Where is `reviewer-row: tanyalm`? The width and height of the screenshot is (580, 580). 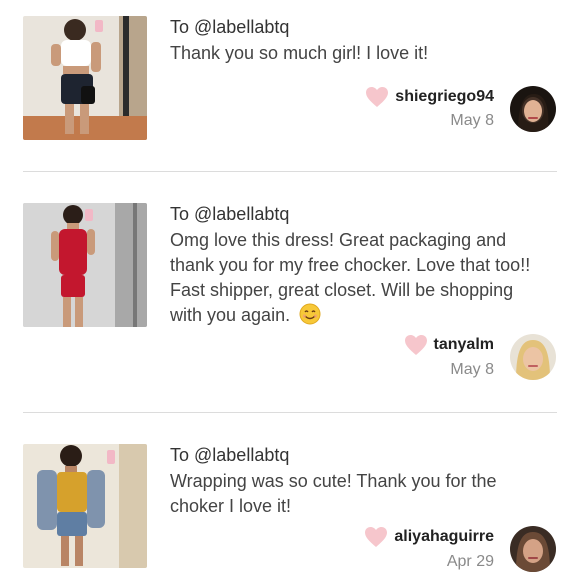 reviewer-row: tanyalm is located at coordinates (449, 345).